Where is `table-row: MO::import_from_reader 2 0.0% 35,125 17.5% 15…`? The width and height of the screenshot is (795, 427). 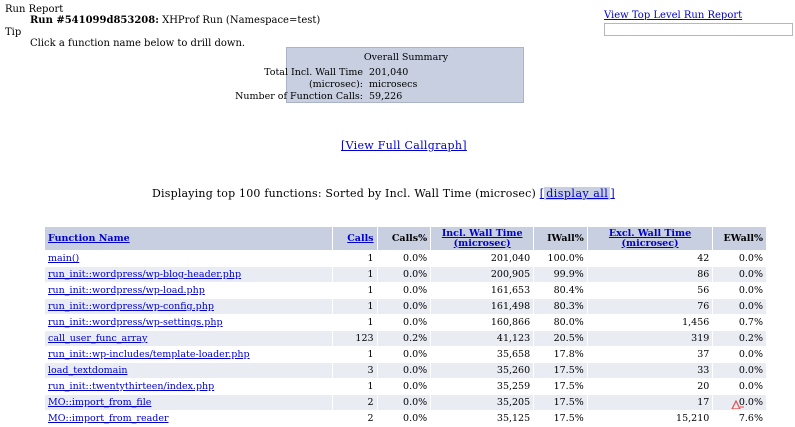
table-row: MO::import_from_reader 2 0.0% 35,125 17.5% 15… is located at coordinates (405, 418).